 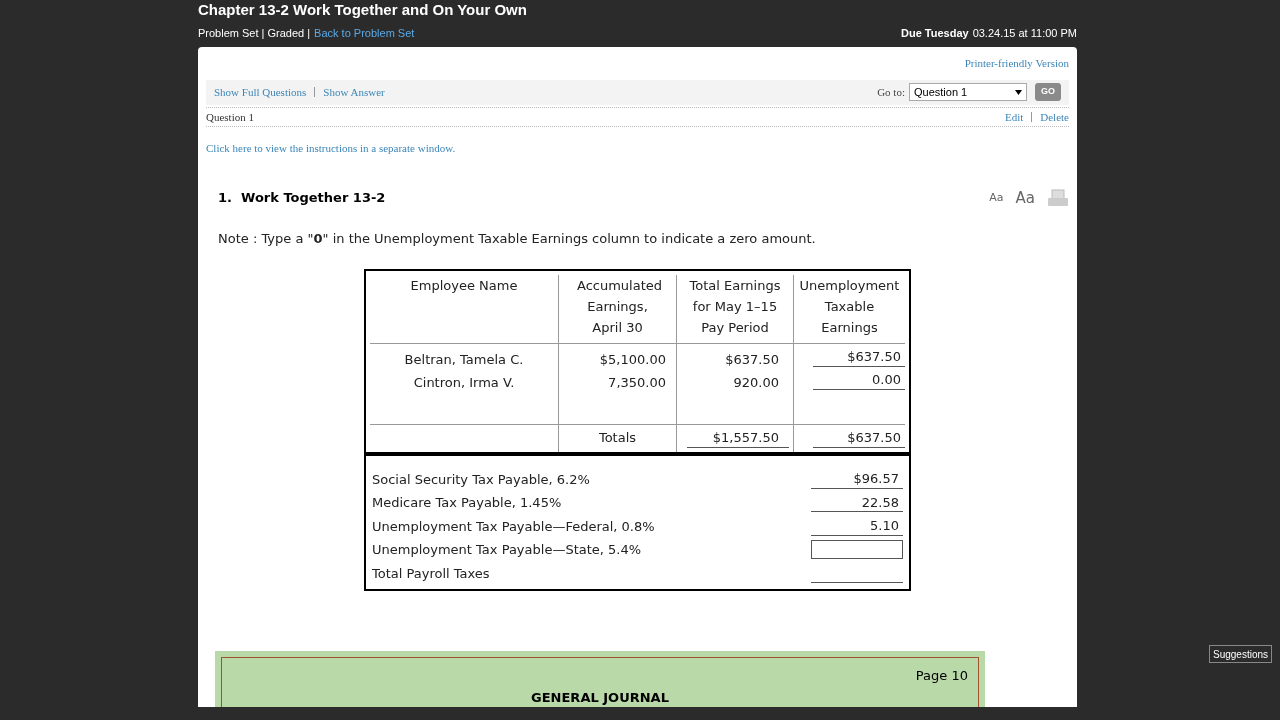 What do you see at coordinates (996, 197) in the screenshot?
I see `small-font-button: Aa` at bounding box center [996, 197].